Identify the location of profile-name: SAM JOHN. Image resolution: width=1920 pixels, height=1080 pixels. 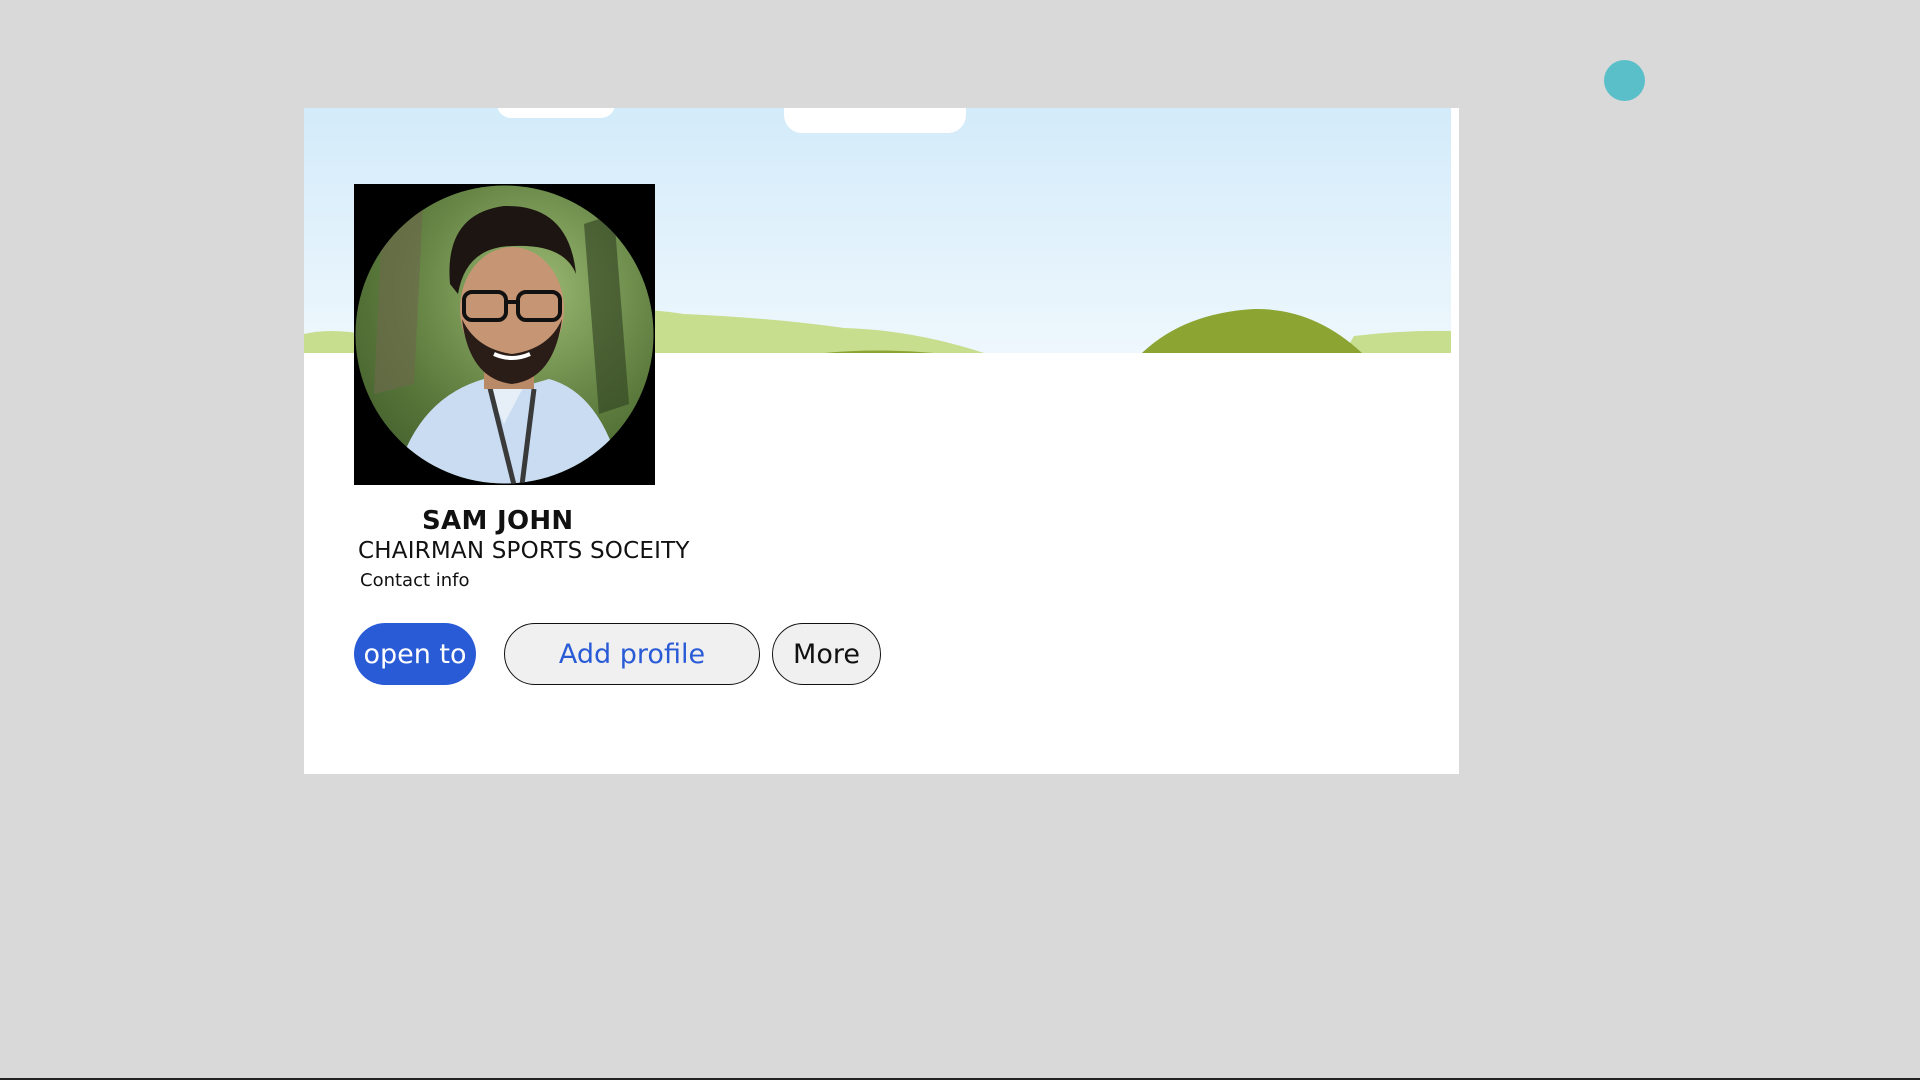
(498, 521).